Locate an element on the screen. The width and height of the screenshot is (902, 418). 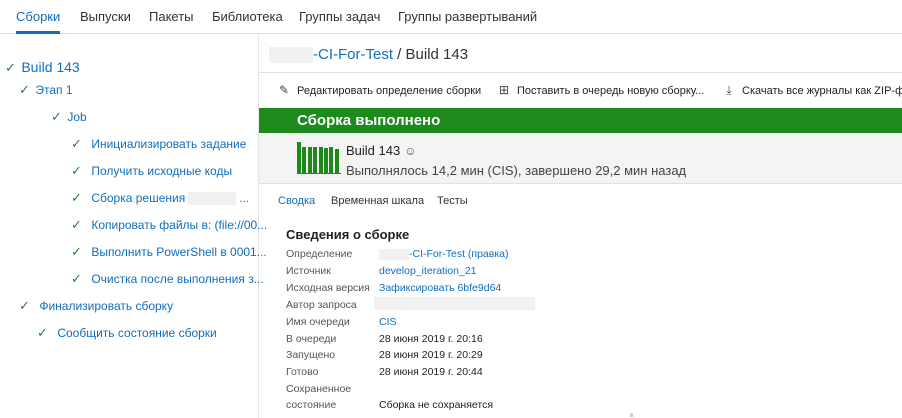
tree-node-label: Этап 1 is located at coordinates (54, 90).